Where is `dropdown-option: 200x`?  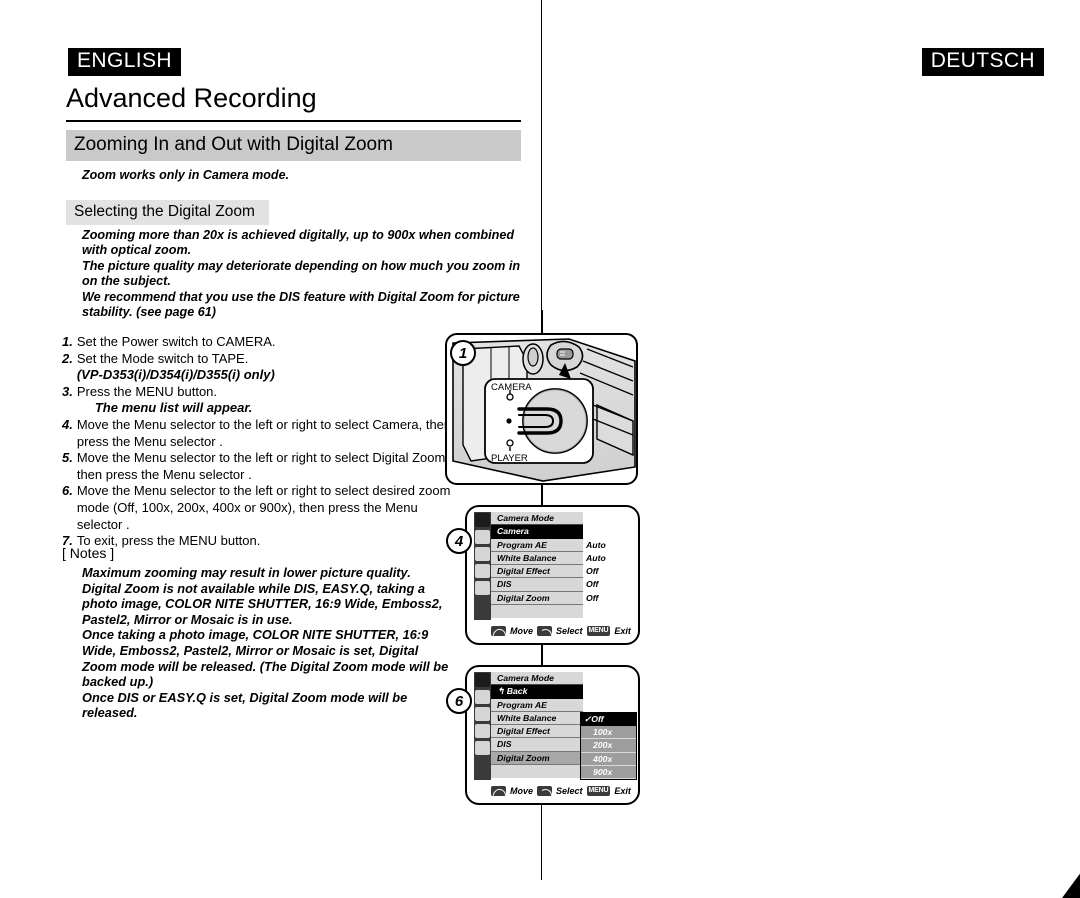
dropdown-option: 200x is located at coordinates (608, 746).